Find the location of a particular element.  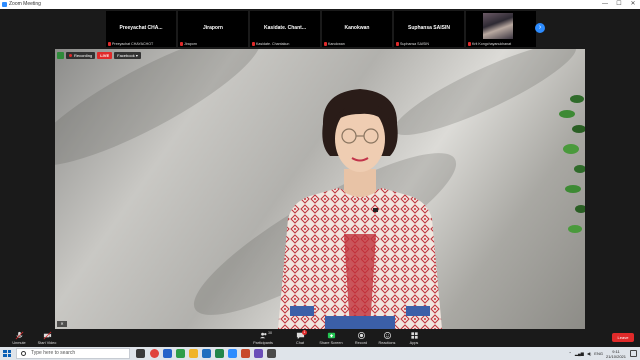

share-screen-label: Share Screen is located at coordinates (331, 343).